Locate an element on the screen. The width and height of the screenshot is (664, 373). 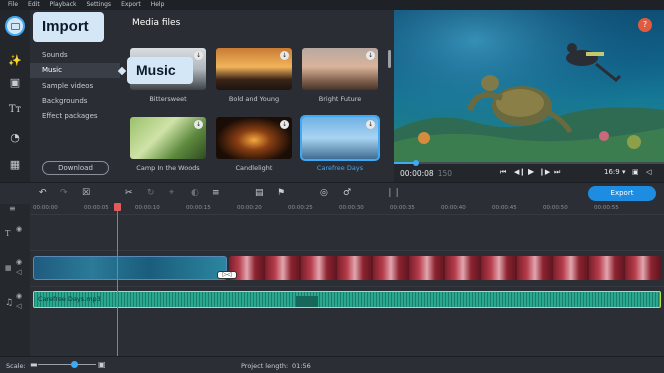
webcam-icon: ◎ is located at coordinates (324, 193).